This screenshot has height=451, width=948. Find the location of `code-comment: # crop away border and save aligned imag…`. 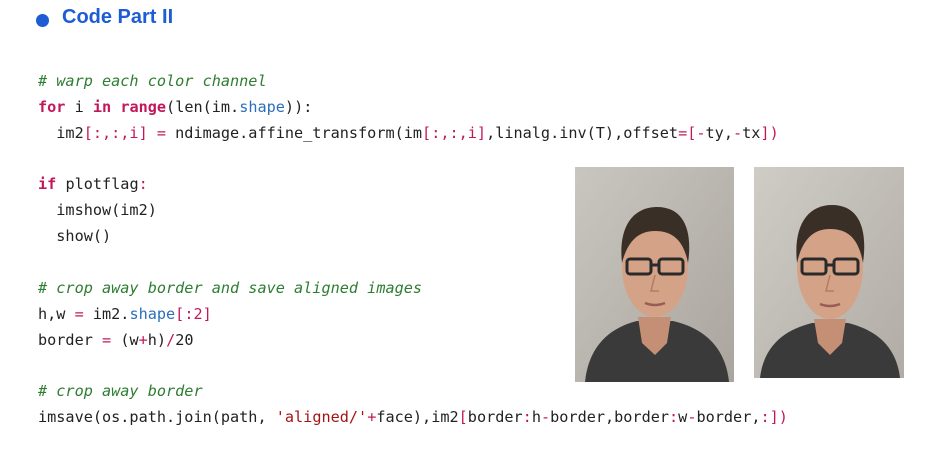

code-comment: # crop away border and save aligned imag… is located at coordinates (230, 288).